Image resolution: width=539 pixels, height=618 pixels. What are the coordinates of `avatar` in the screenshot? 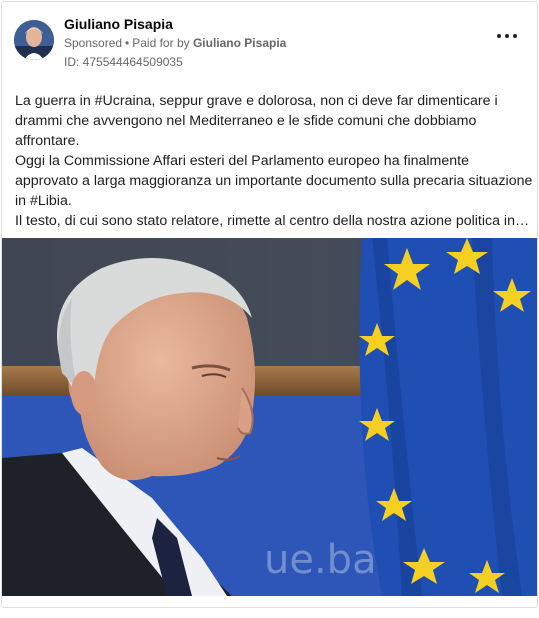 It's located at (34, 40).